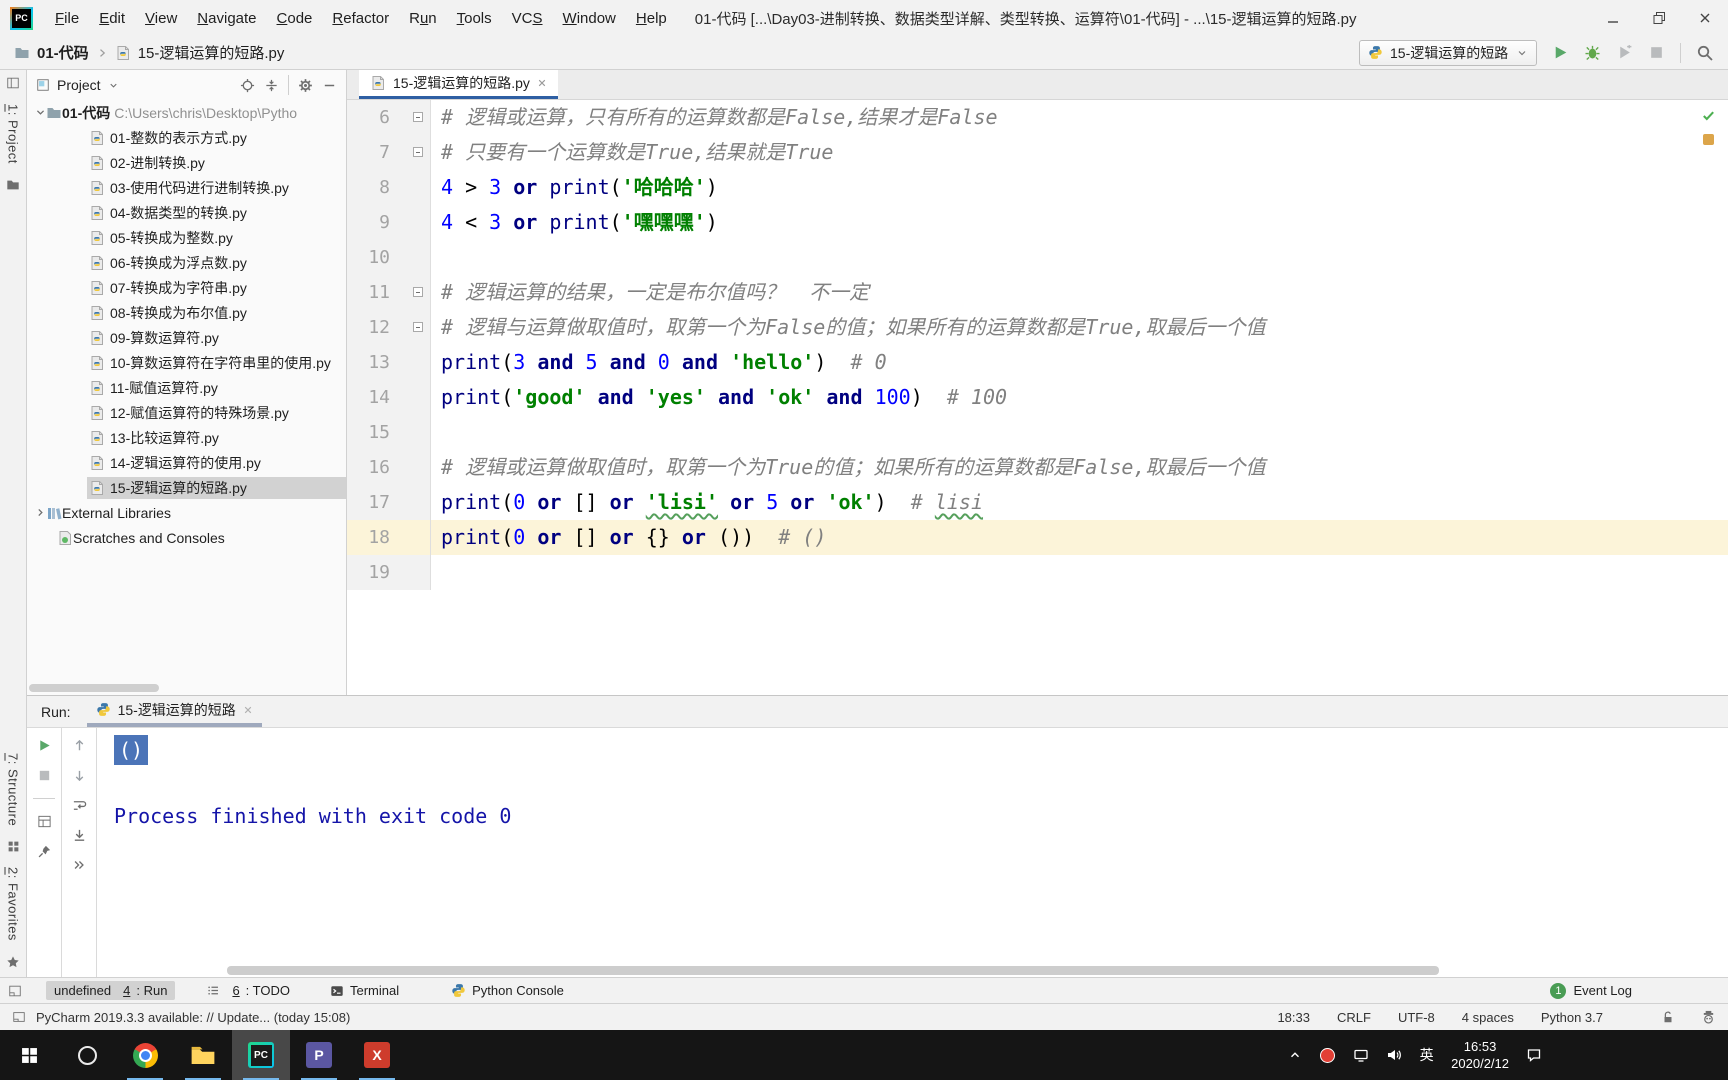 This screenshot has width=1728, height=1080. What do you see at coordinates (589, 18) in the screenshot?
I see `menu-item: Window` at bounding box center [589, 18].